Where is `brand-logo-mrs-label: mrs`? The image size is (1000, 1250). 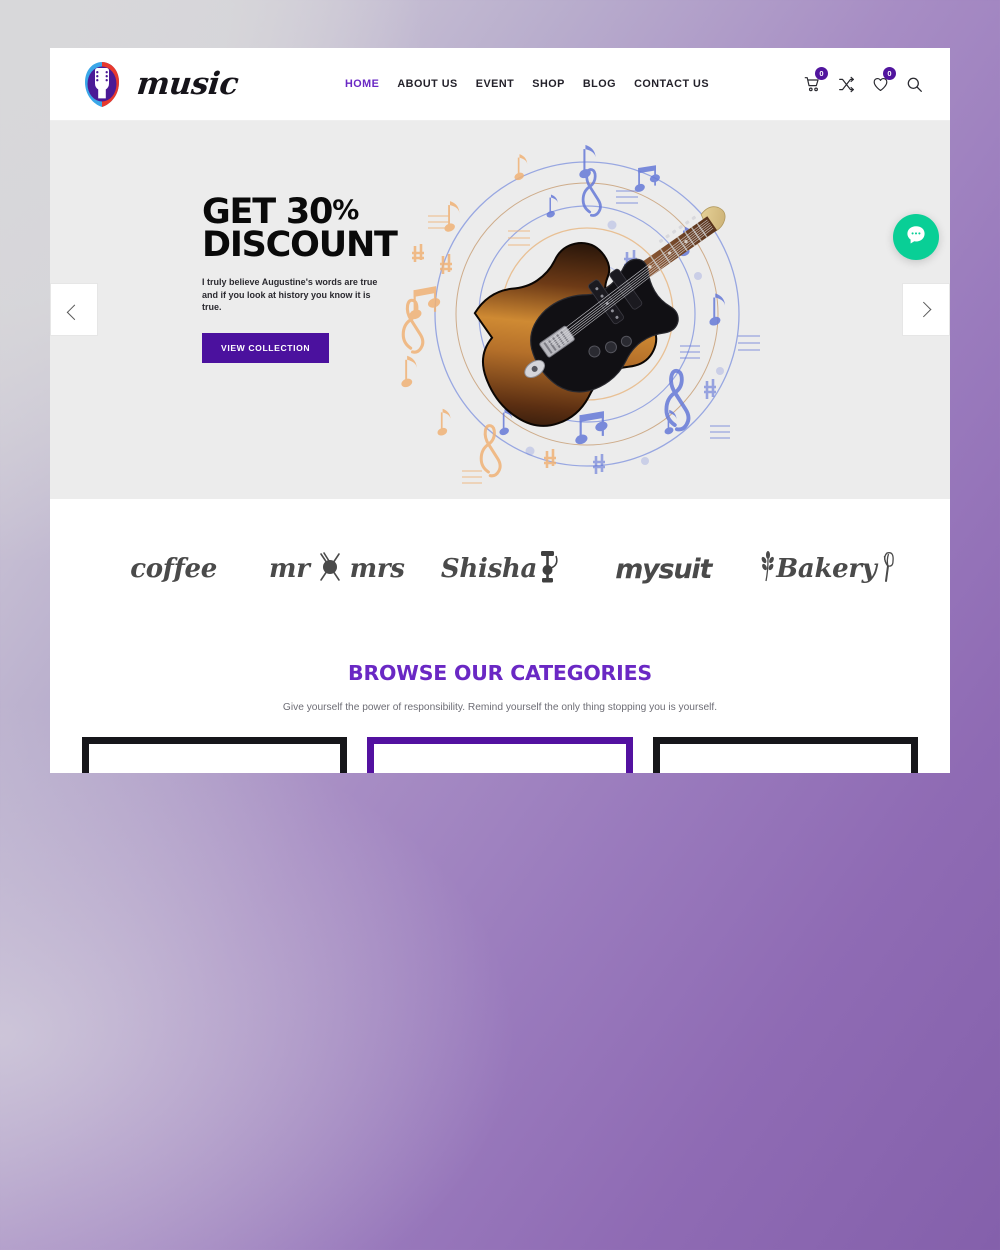 brand-logo-mrs-label: mrs is located at coordinates (377, 569).